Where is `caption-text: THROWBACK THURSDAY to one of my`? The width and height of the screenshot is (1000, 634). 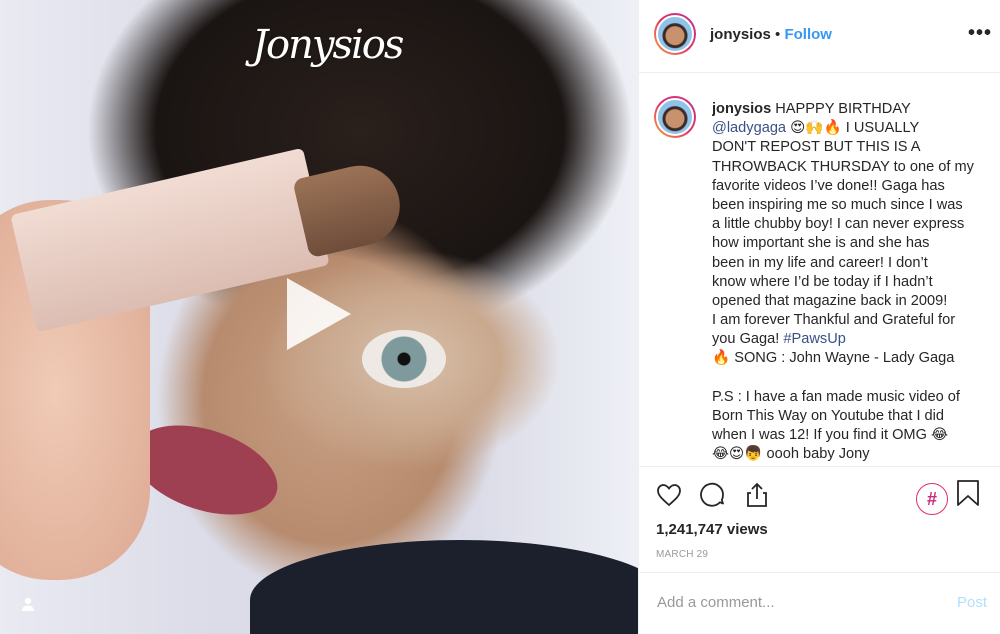 caption-text: THROWBACK THURSDAY to one of my is located at coordinates (843, 166).